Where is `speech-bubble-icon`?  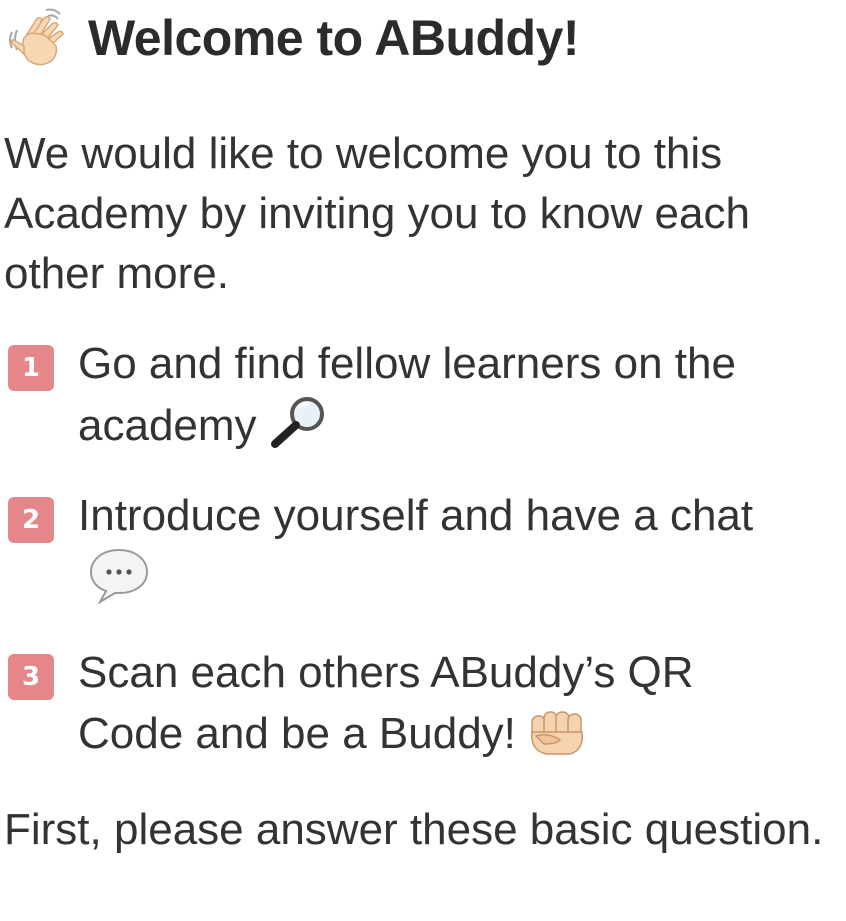 speech-bubble-icon is located at coordinates (119, 576).